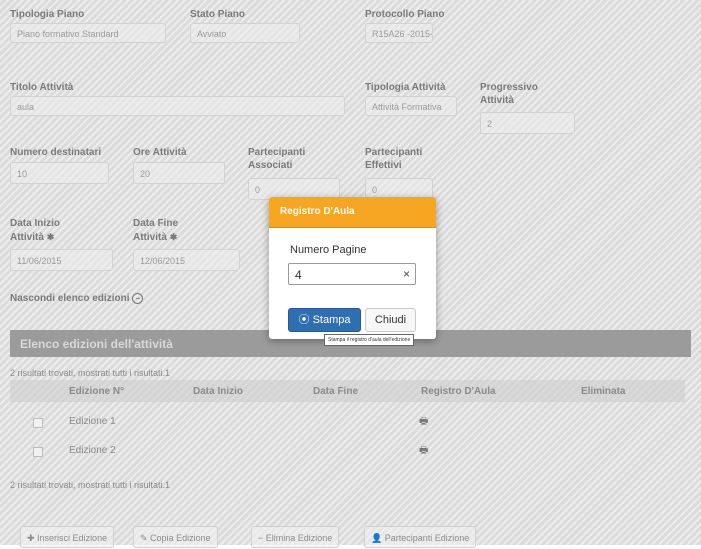  Describe the element at coordinates (145, 538) in the screenshot. I see `pencil-icon: ✎` at that location.